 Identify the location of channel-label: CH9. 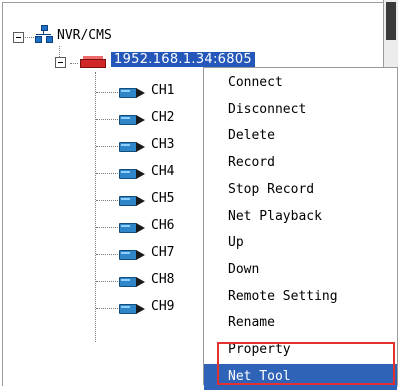
(162, 306).